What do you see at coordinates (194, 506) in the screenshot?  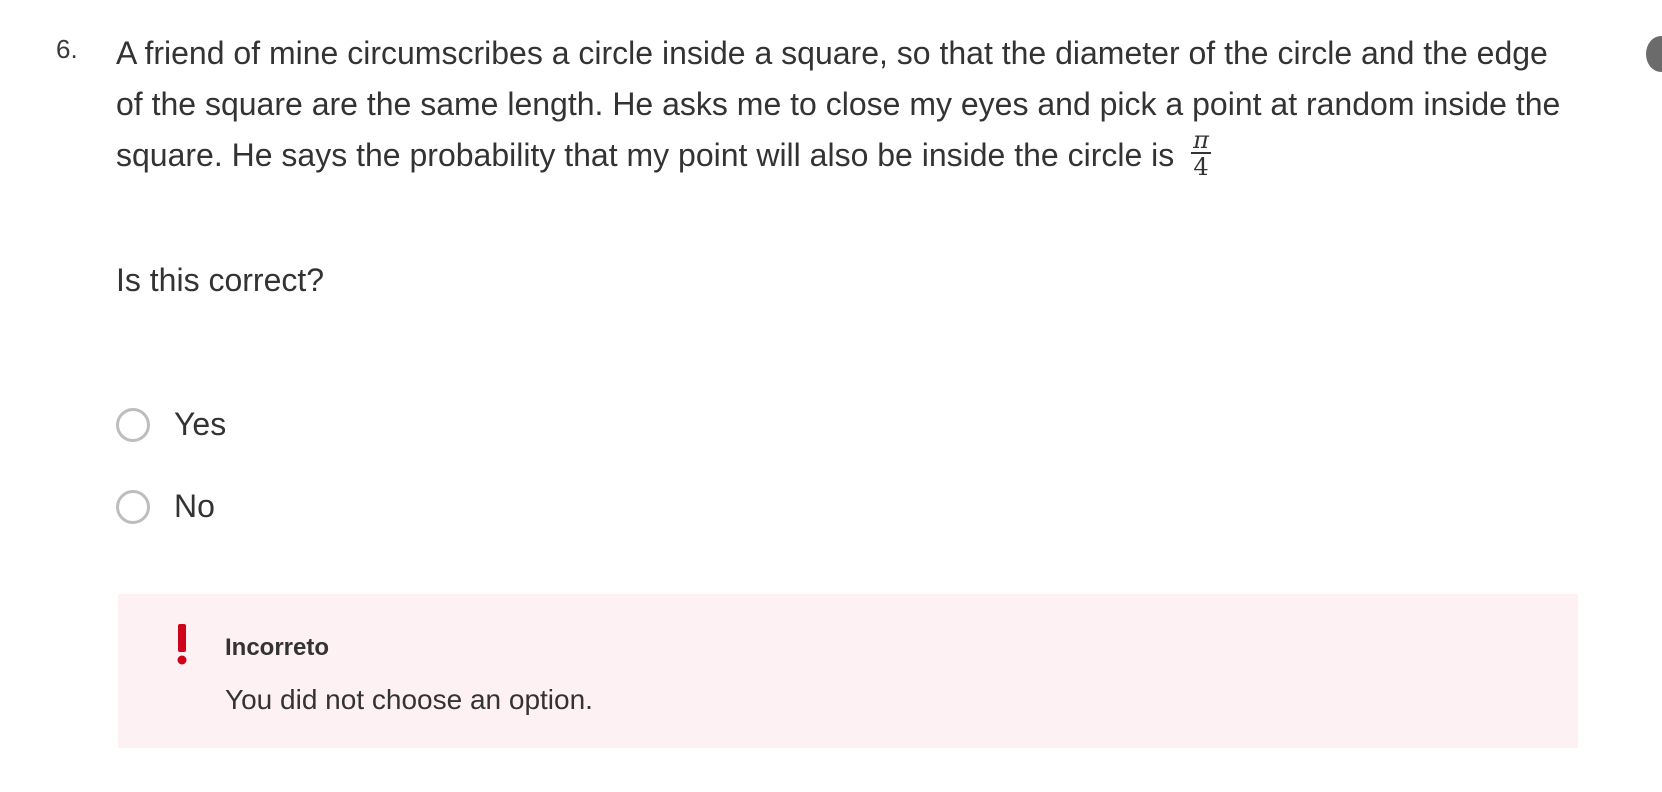 I see `option-no-label: No` at bounding box center [194, 506].